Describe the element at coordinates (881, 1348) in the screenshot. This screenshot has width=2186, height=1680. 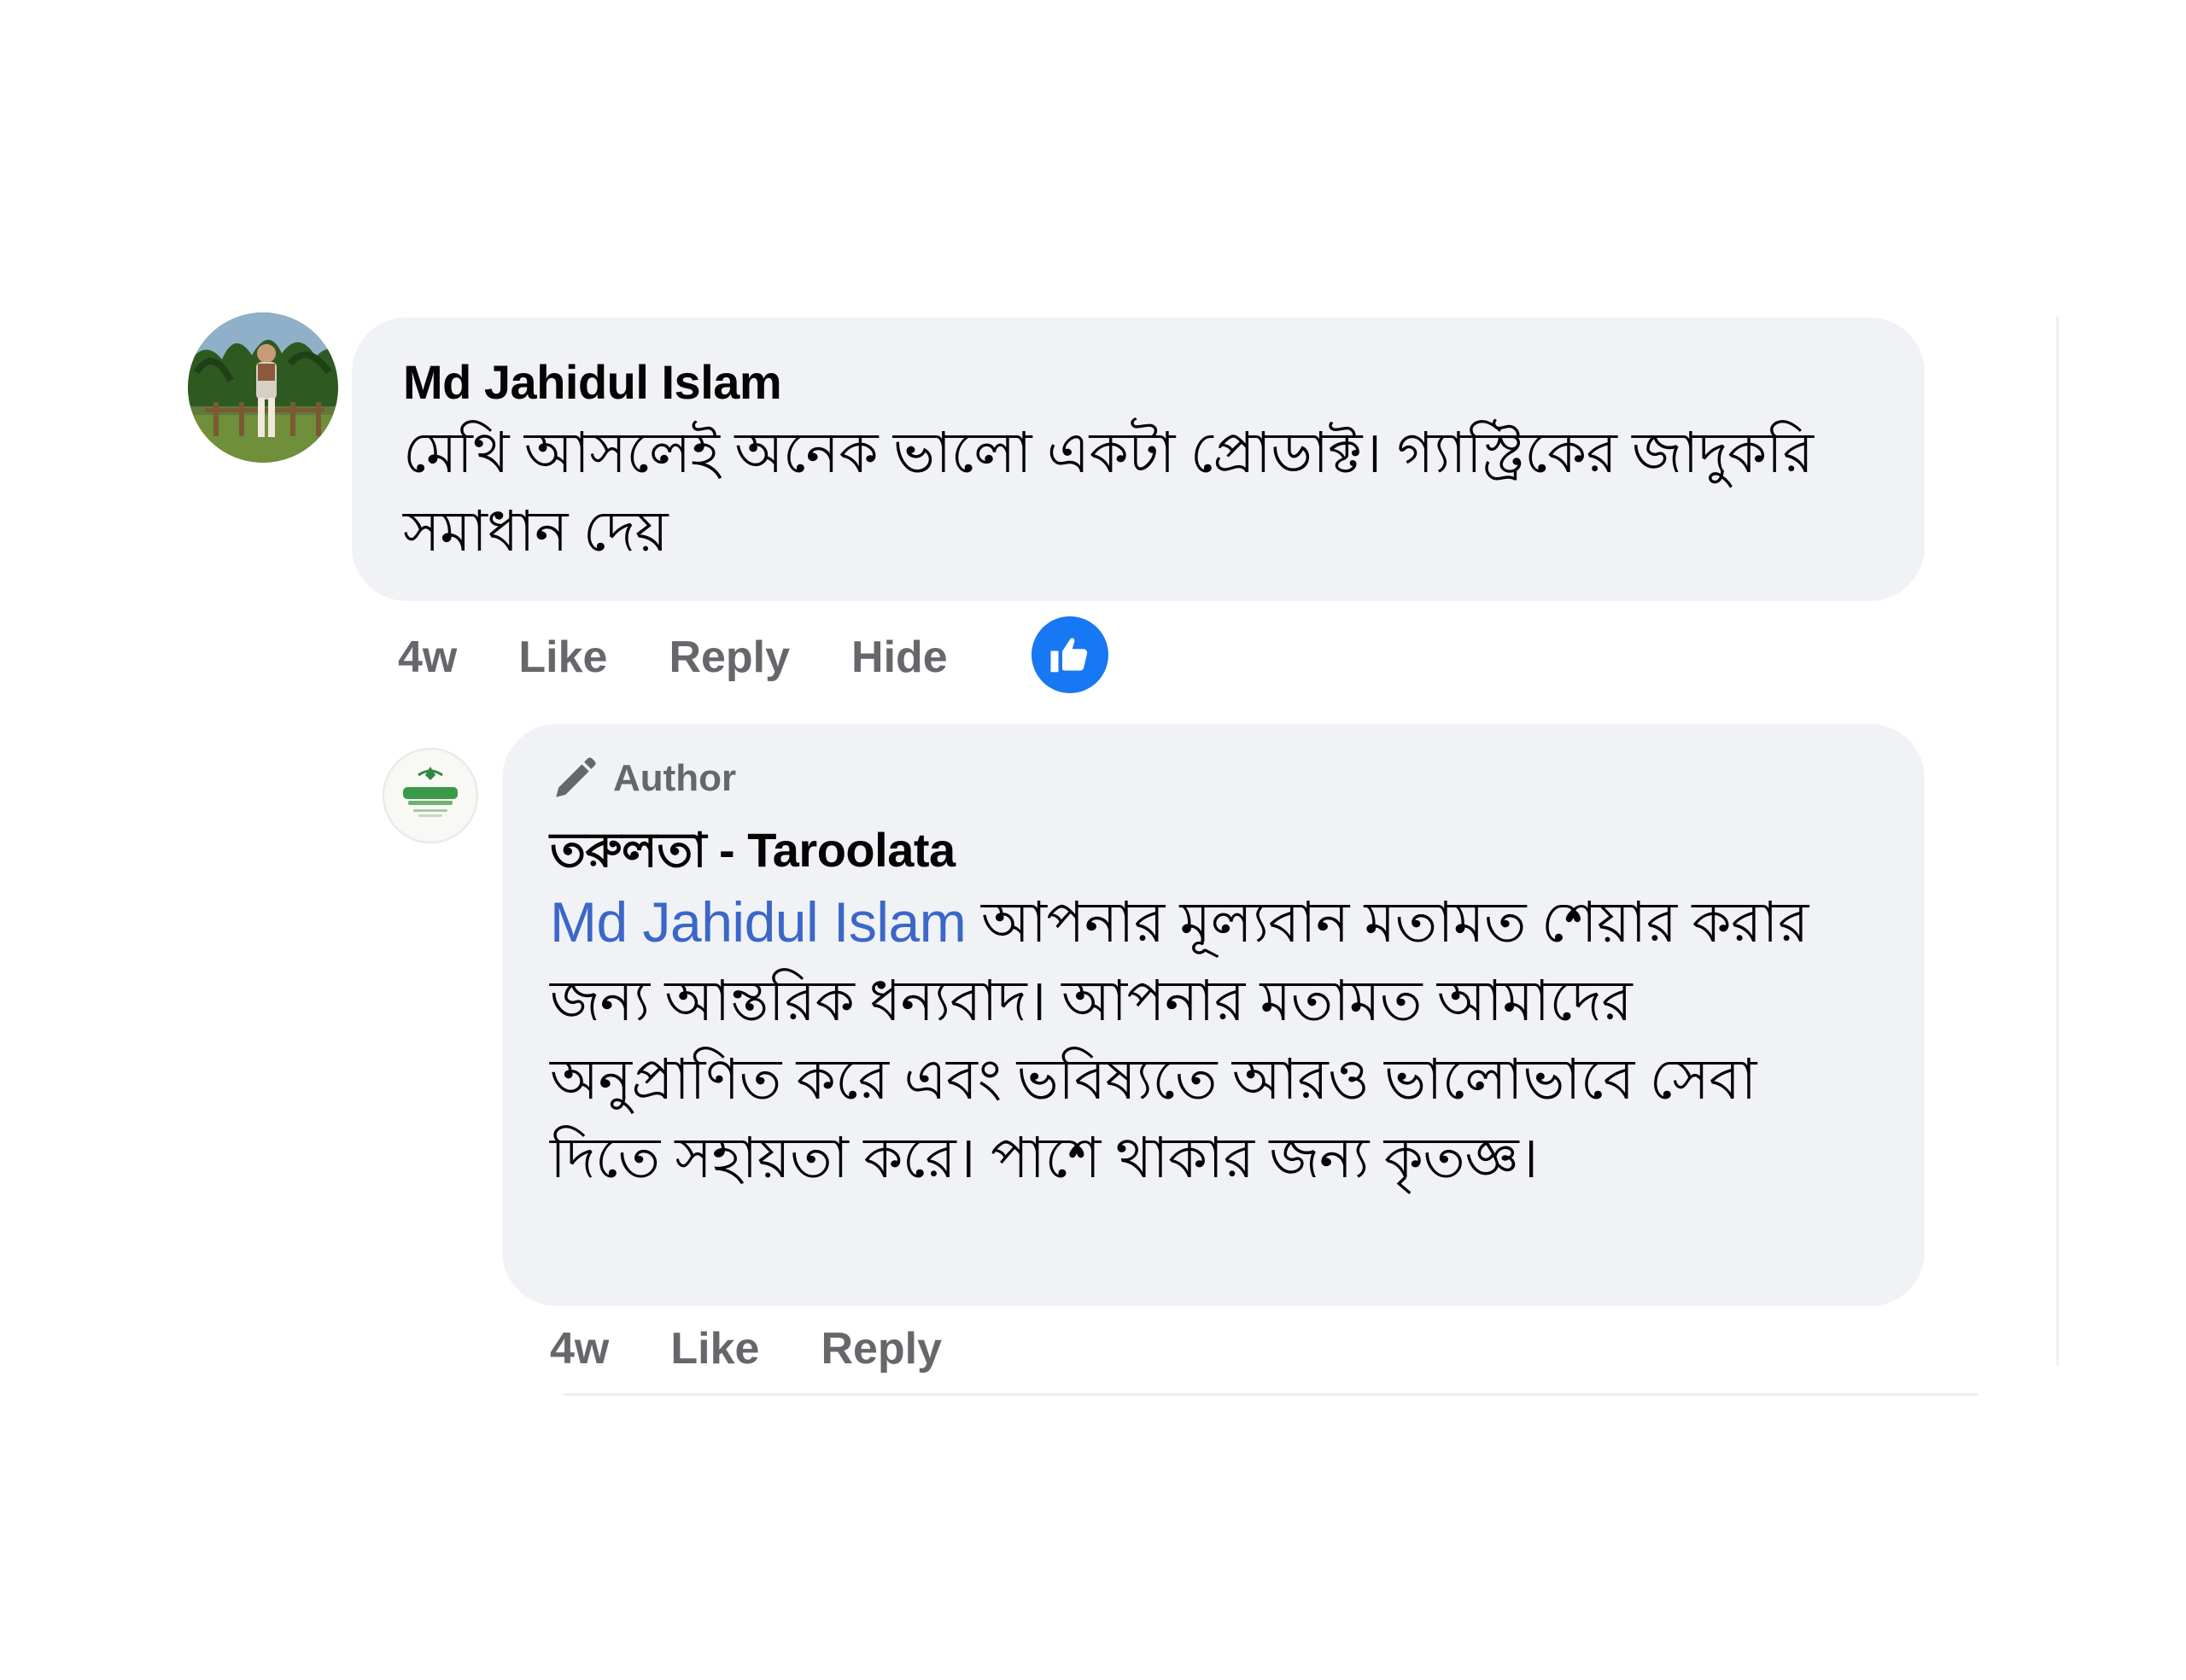
I see `reply-reply-button: Reply` at that location.